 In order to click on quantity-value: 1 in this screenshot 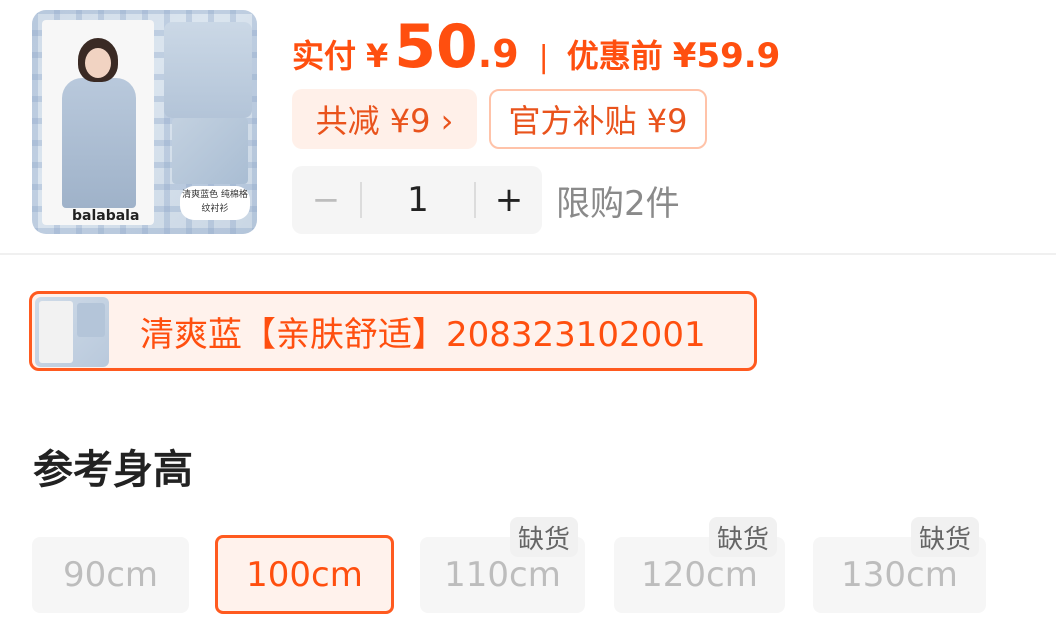, I will do `click(418, 200)`.